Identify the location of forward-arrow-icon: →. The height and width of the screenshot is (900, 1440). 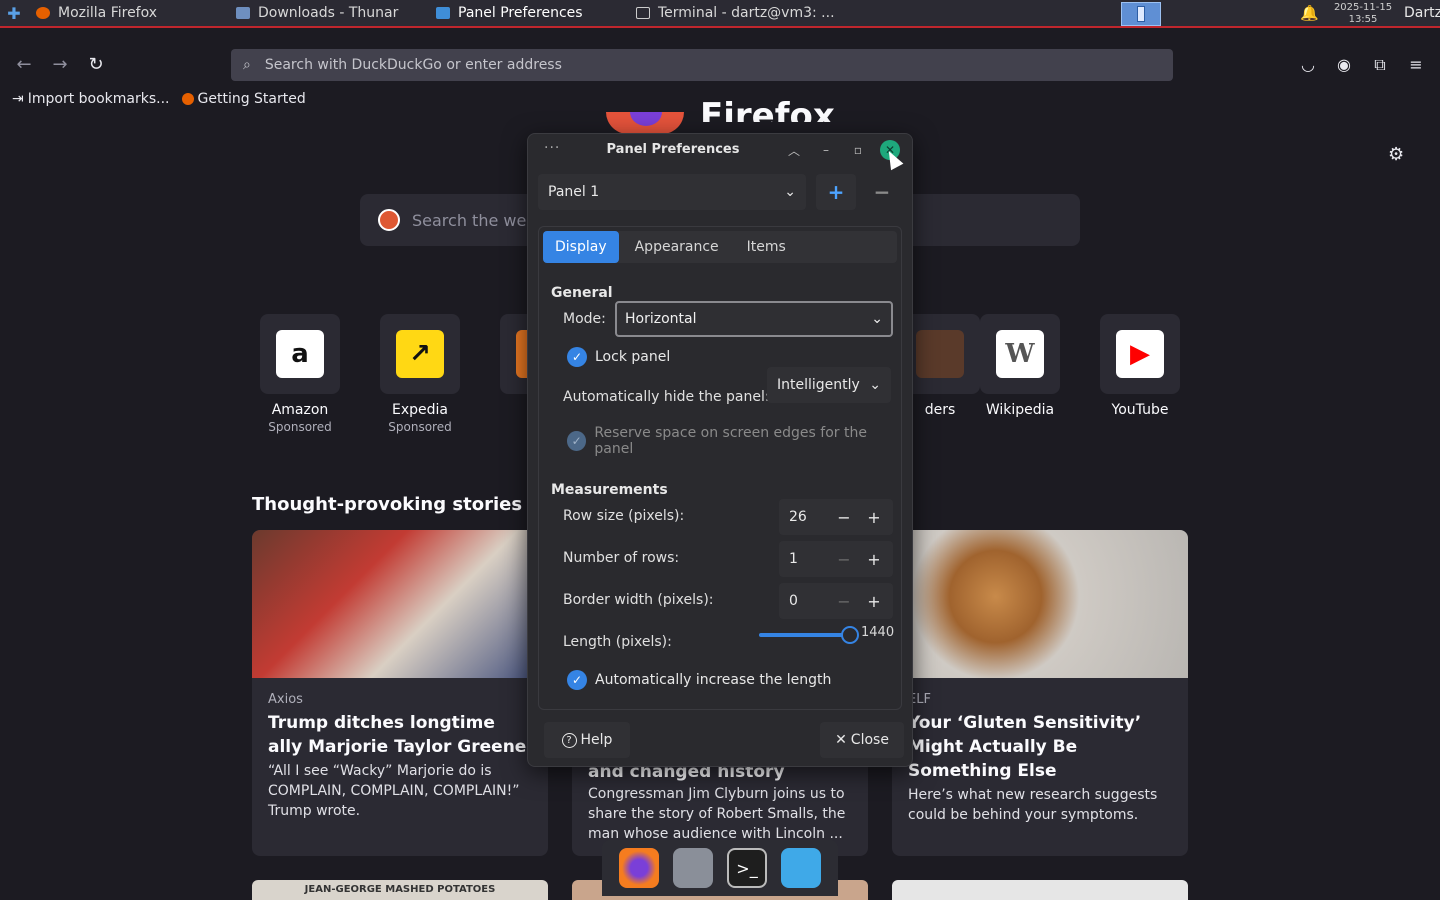
(60, 65).